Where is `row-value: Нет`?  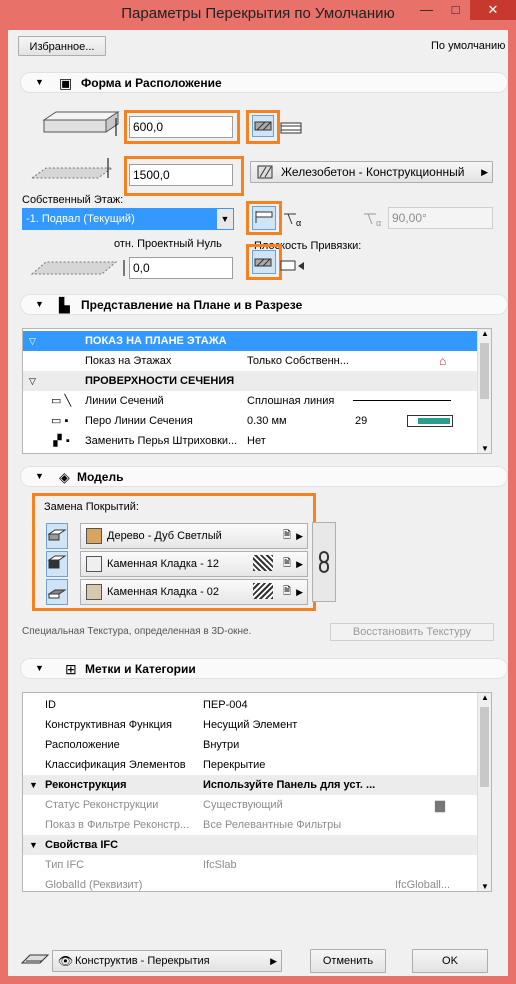
row-value: Нет is located at coordinates (256, 441).